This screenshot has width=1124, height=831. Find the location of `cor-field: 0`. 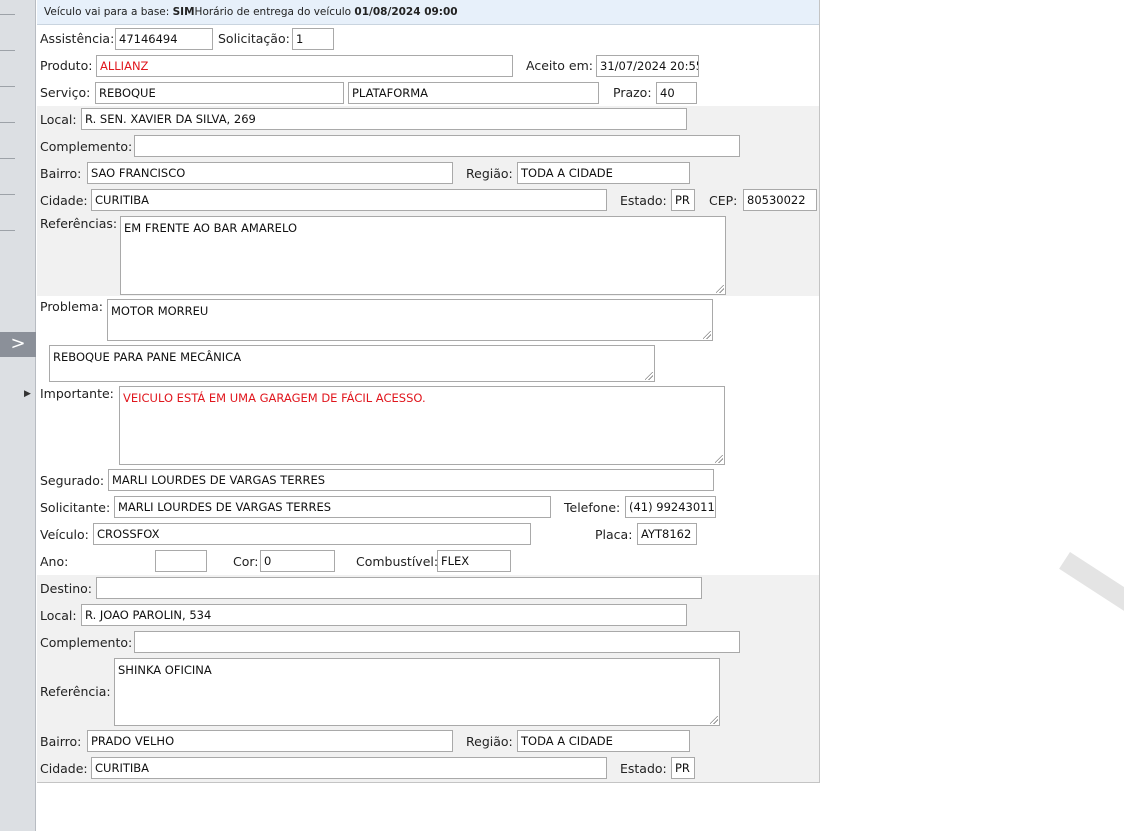

cor-field: 0 is located at coordinates (297, 561).